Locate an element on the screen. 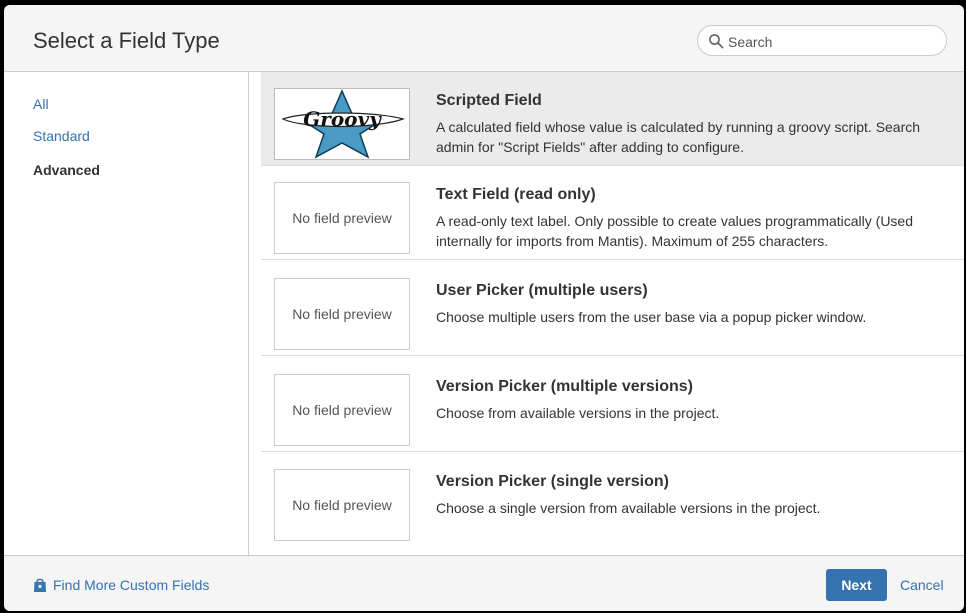 This screenshot has height=613, width=966. field-preview: Groovy is located at coordinates (342, 124).